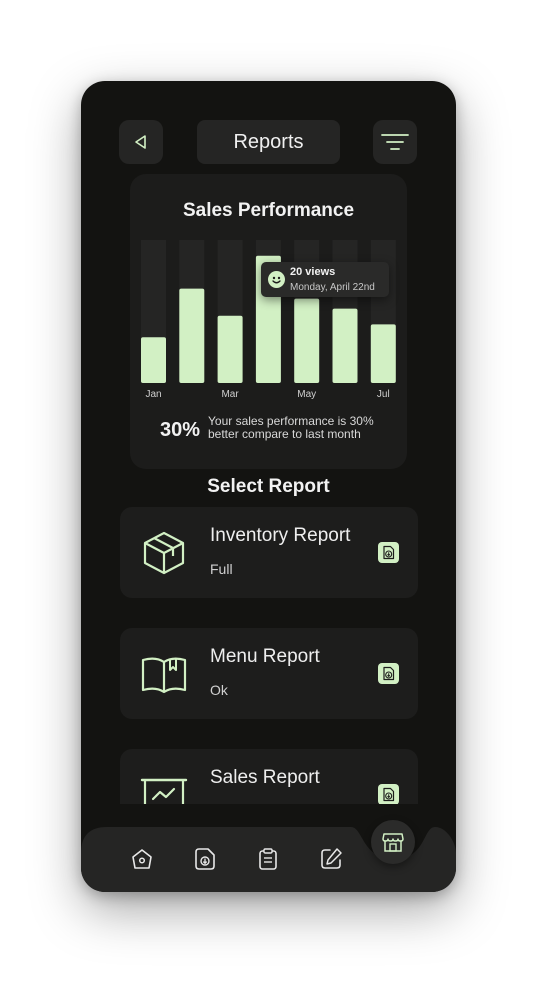 The image size is (545, 982). What do you see at coordinates (280, 535) in the screenshot?
I see `report-name: Inventory Report` at bounding box center [280, 535].